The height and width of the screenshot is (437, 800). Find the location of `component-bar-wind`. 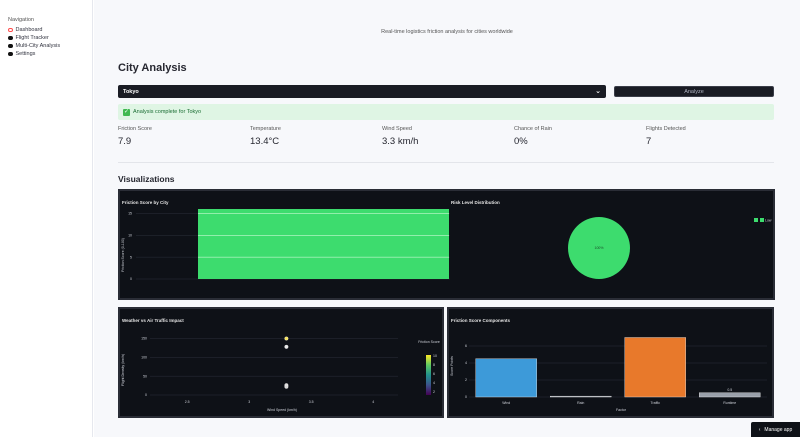

component-bar-wind is located at coordinates (506, 378).